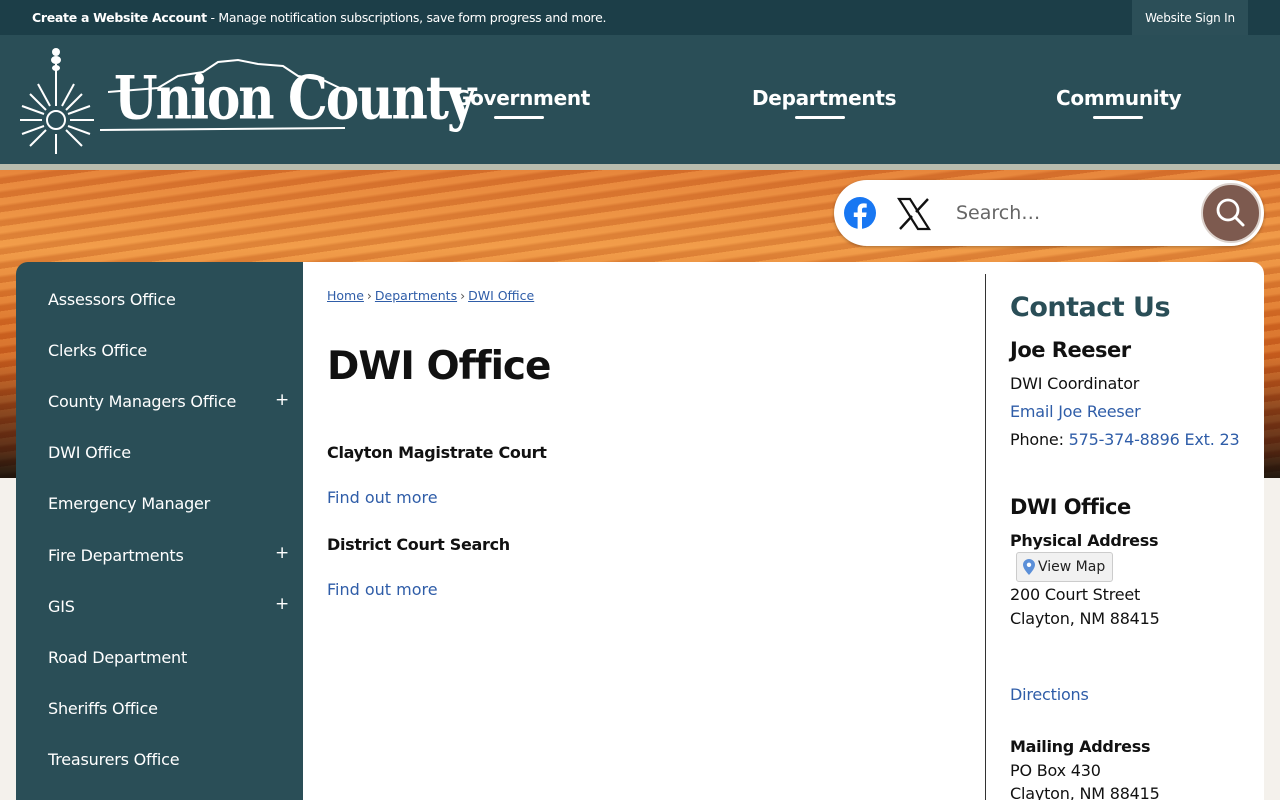  I want to click on breadcrumb-home: Home, so click(345, 295).